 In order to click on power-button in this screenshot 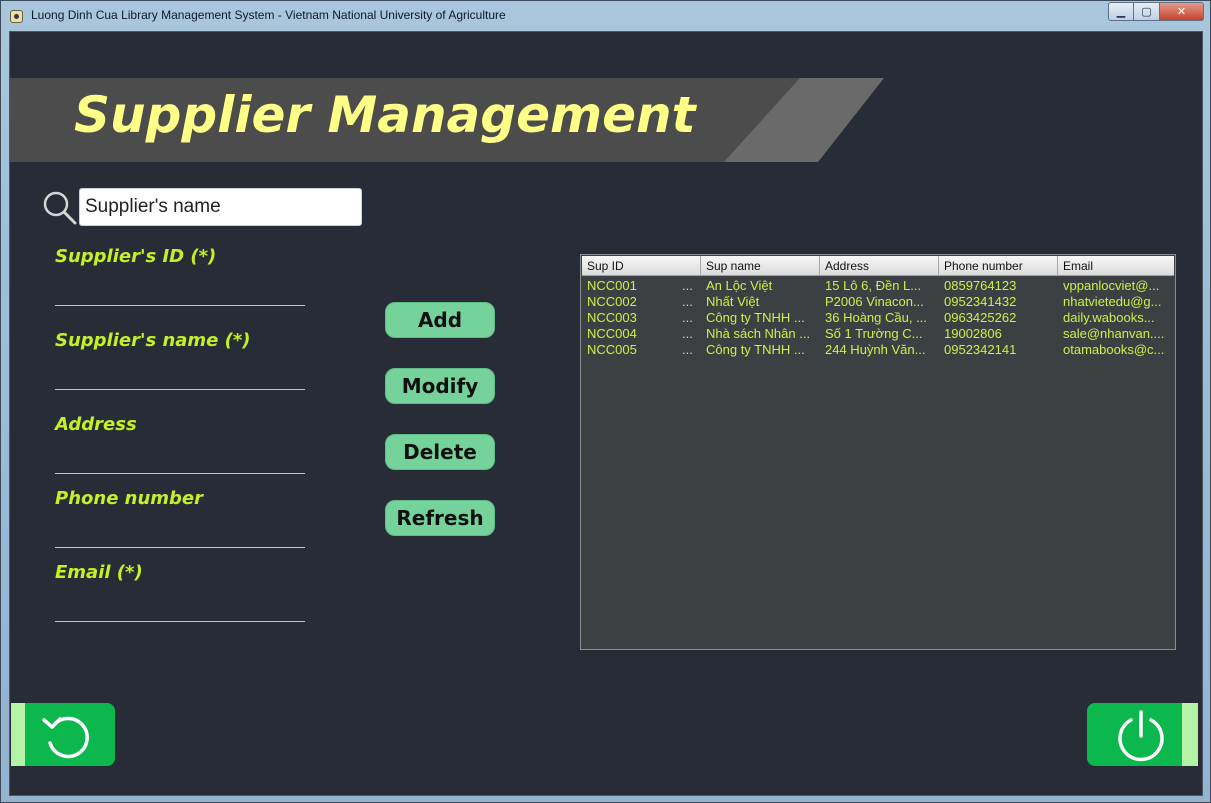, I will do `click(1142, 734)`.